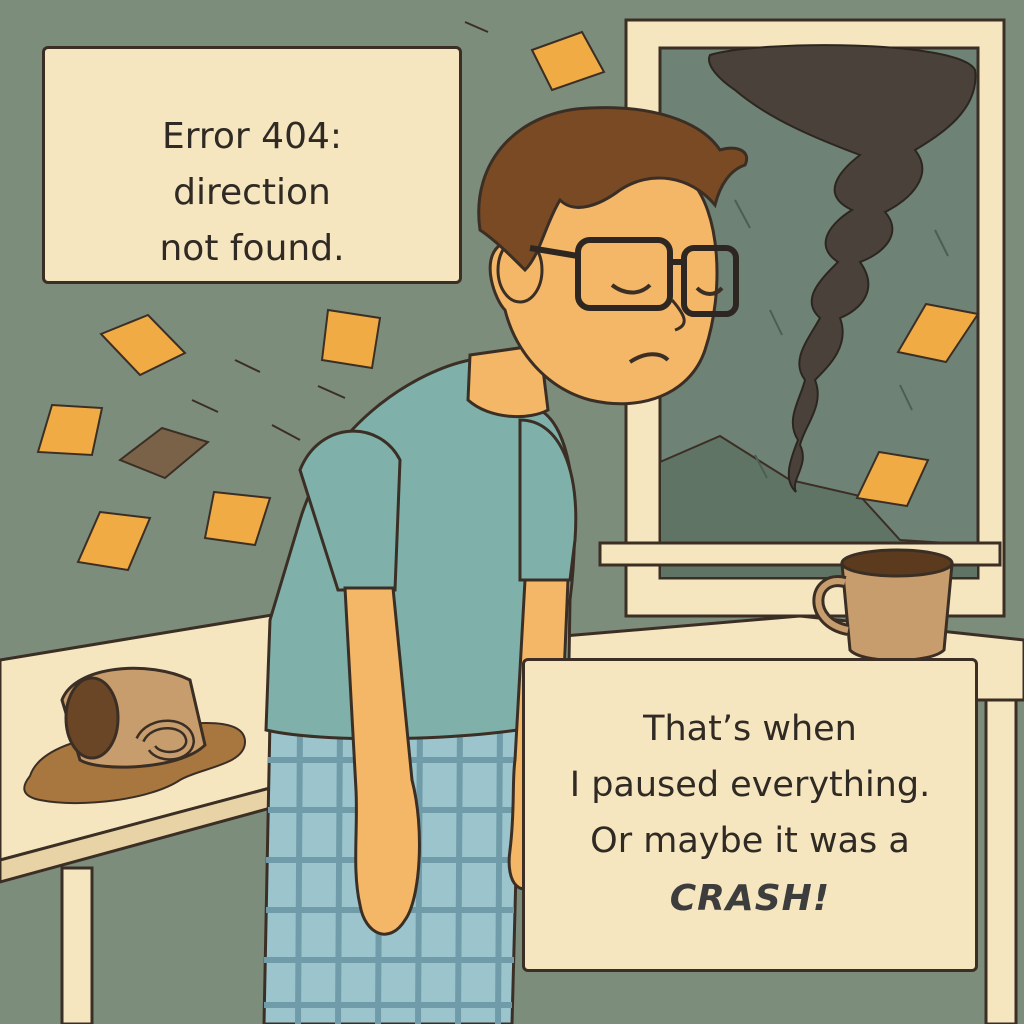 This screenshot has width=1024, height=1024. I want to click on paper, so click(351, 339).